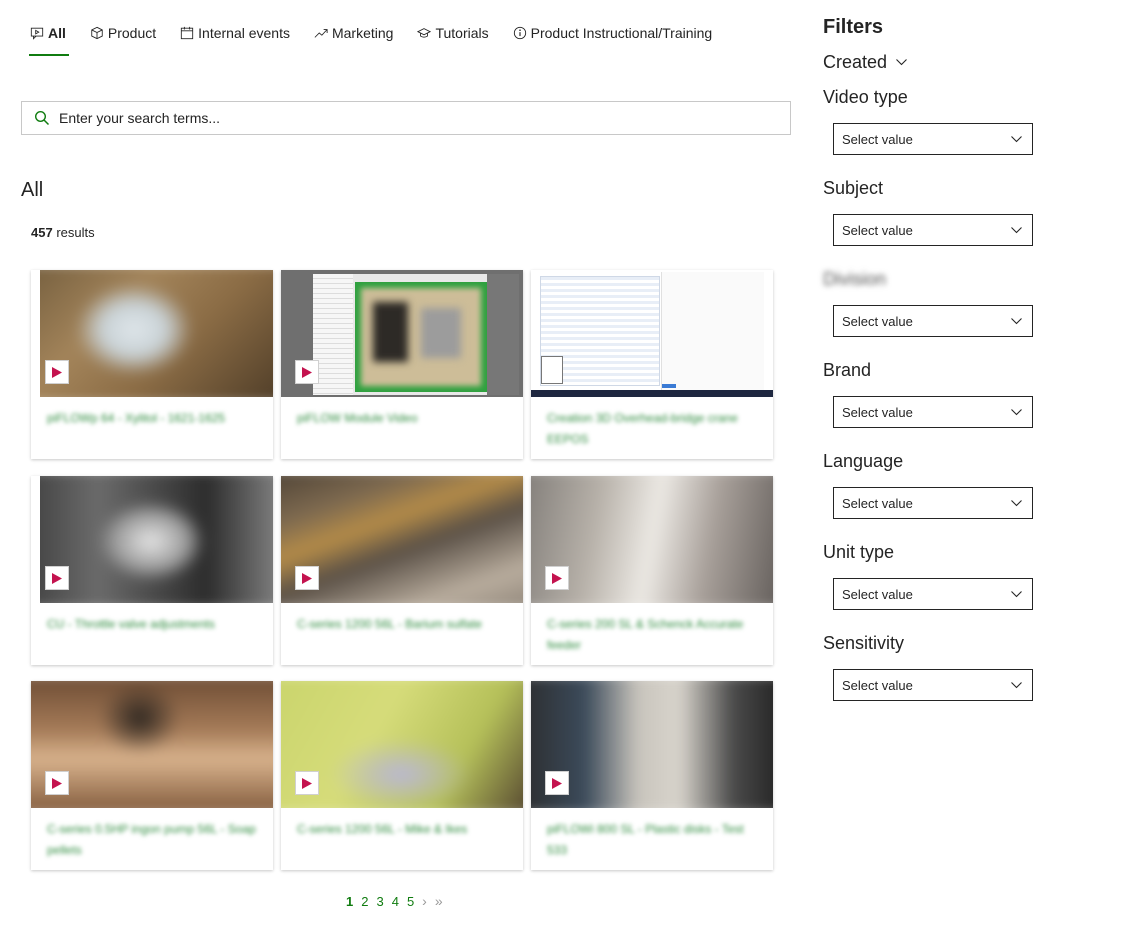  What do you see at coordinates (73, 232) in the screenshot?
I see `results-label: results` at bounding box center [73, 232].